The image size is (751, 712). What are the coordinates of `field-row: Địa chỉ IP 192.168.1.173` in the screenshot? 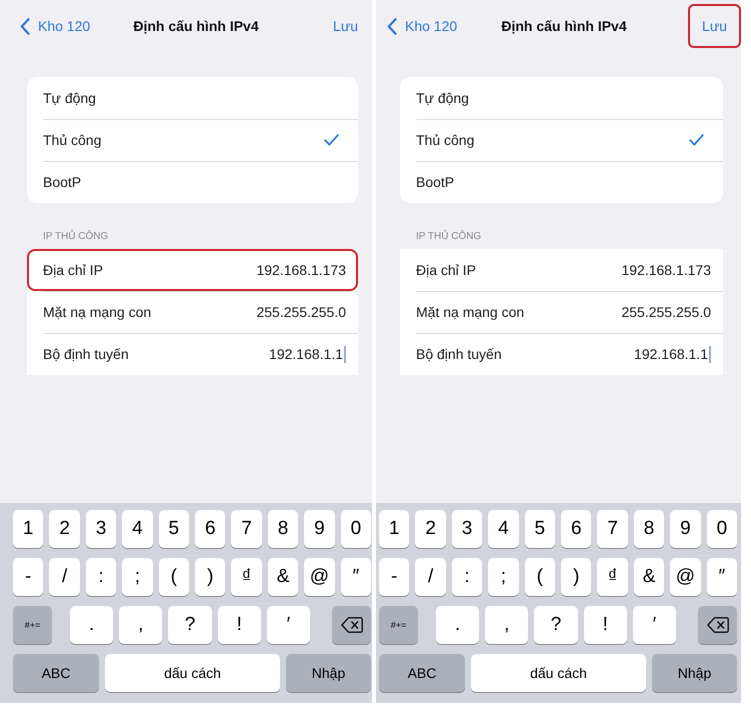 It's located at (192, 270).